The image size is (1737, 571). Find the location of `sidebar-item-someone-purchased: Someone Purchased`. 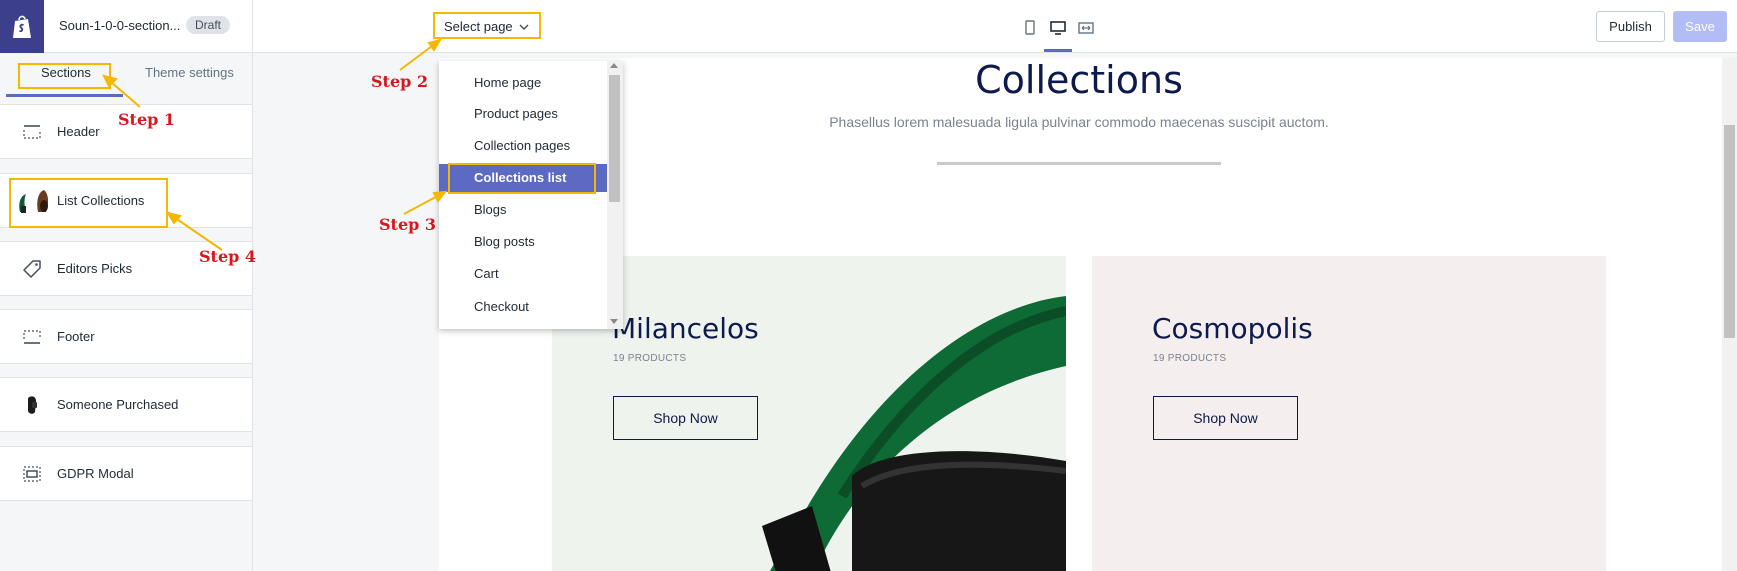

sidebar-item-someone-purchased: Someone Purchased is located at coordinates (126, 404).